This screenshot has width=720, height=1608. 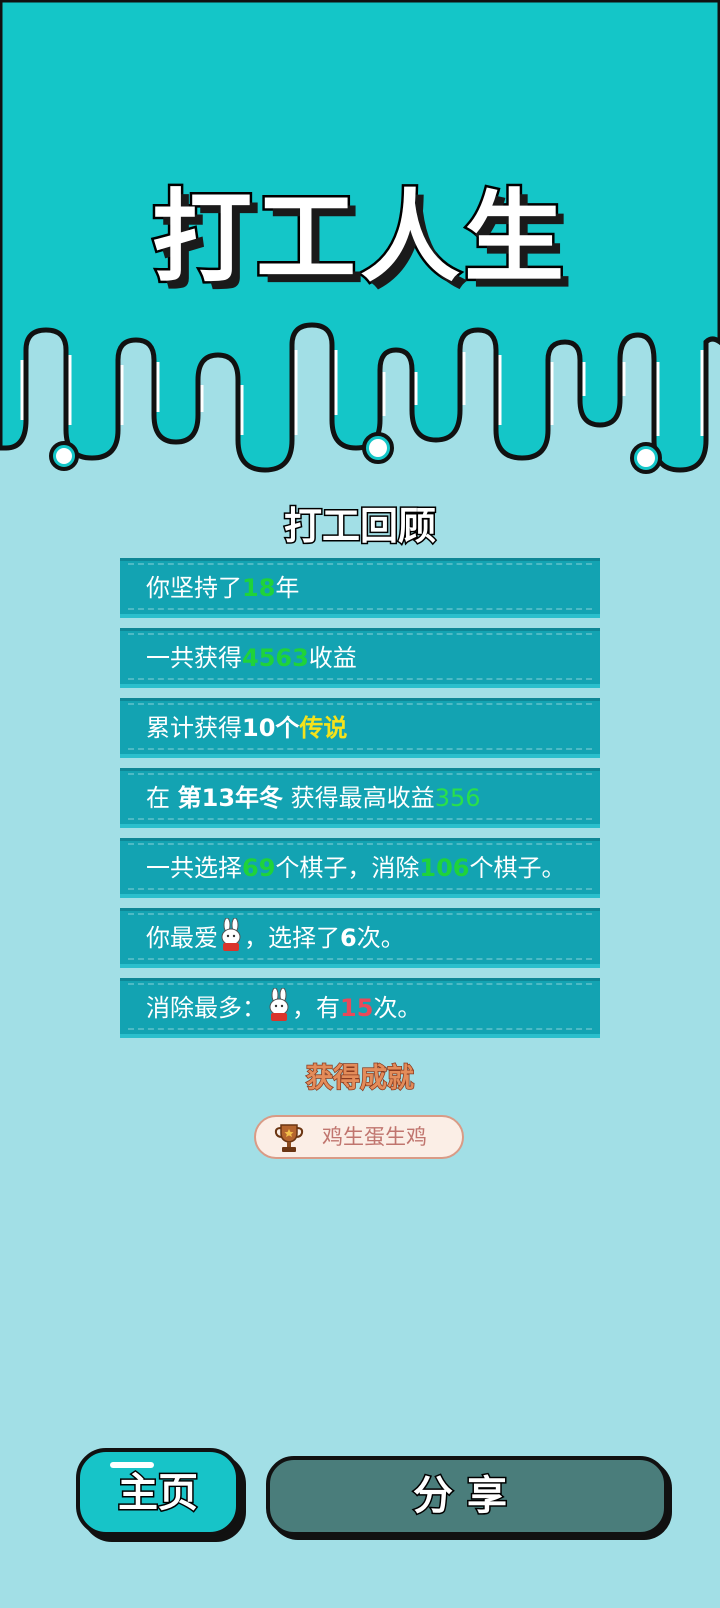 I want to click on row-text: 一共获得, so click(x=194, y=658).